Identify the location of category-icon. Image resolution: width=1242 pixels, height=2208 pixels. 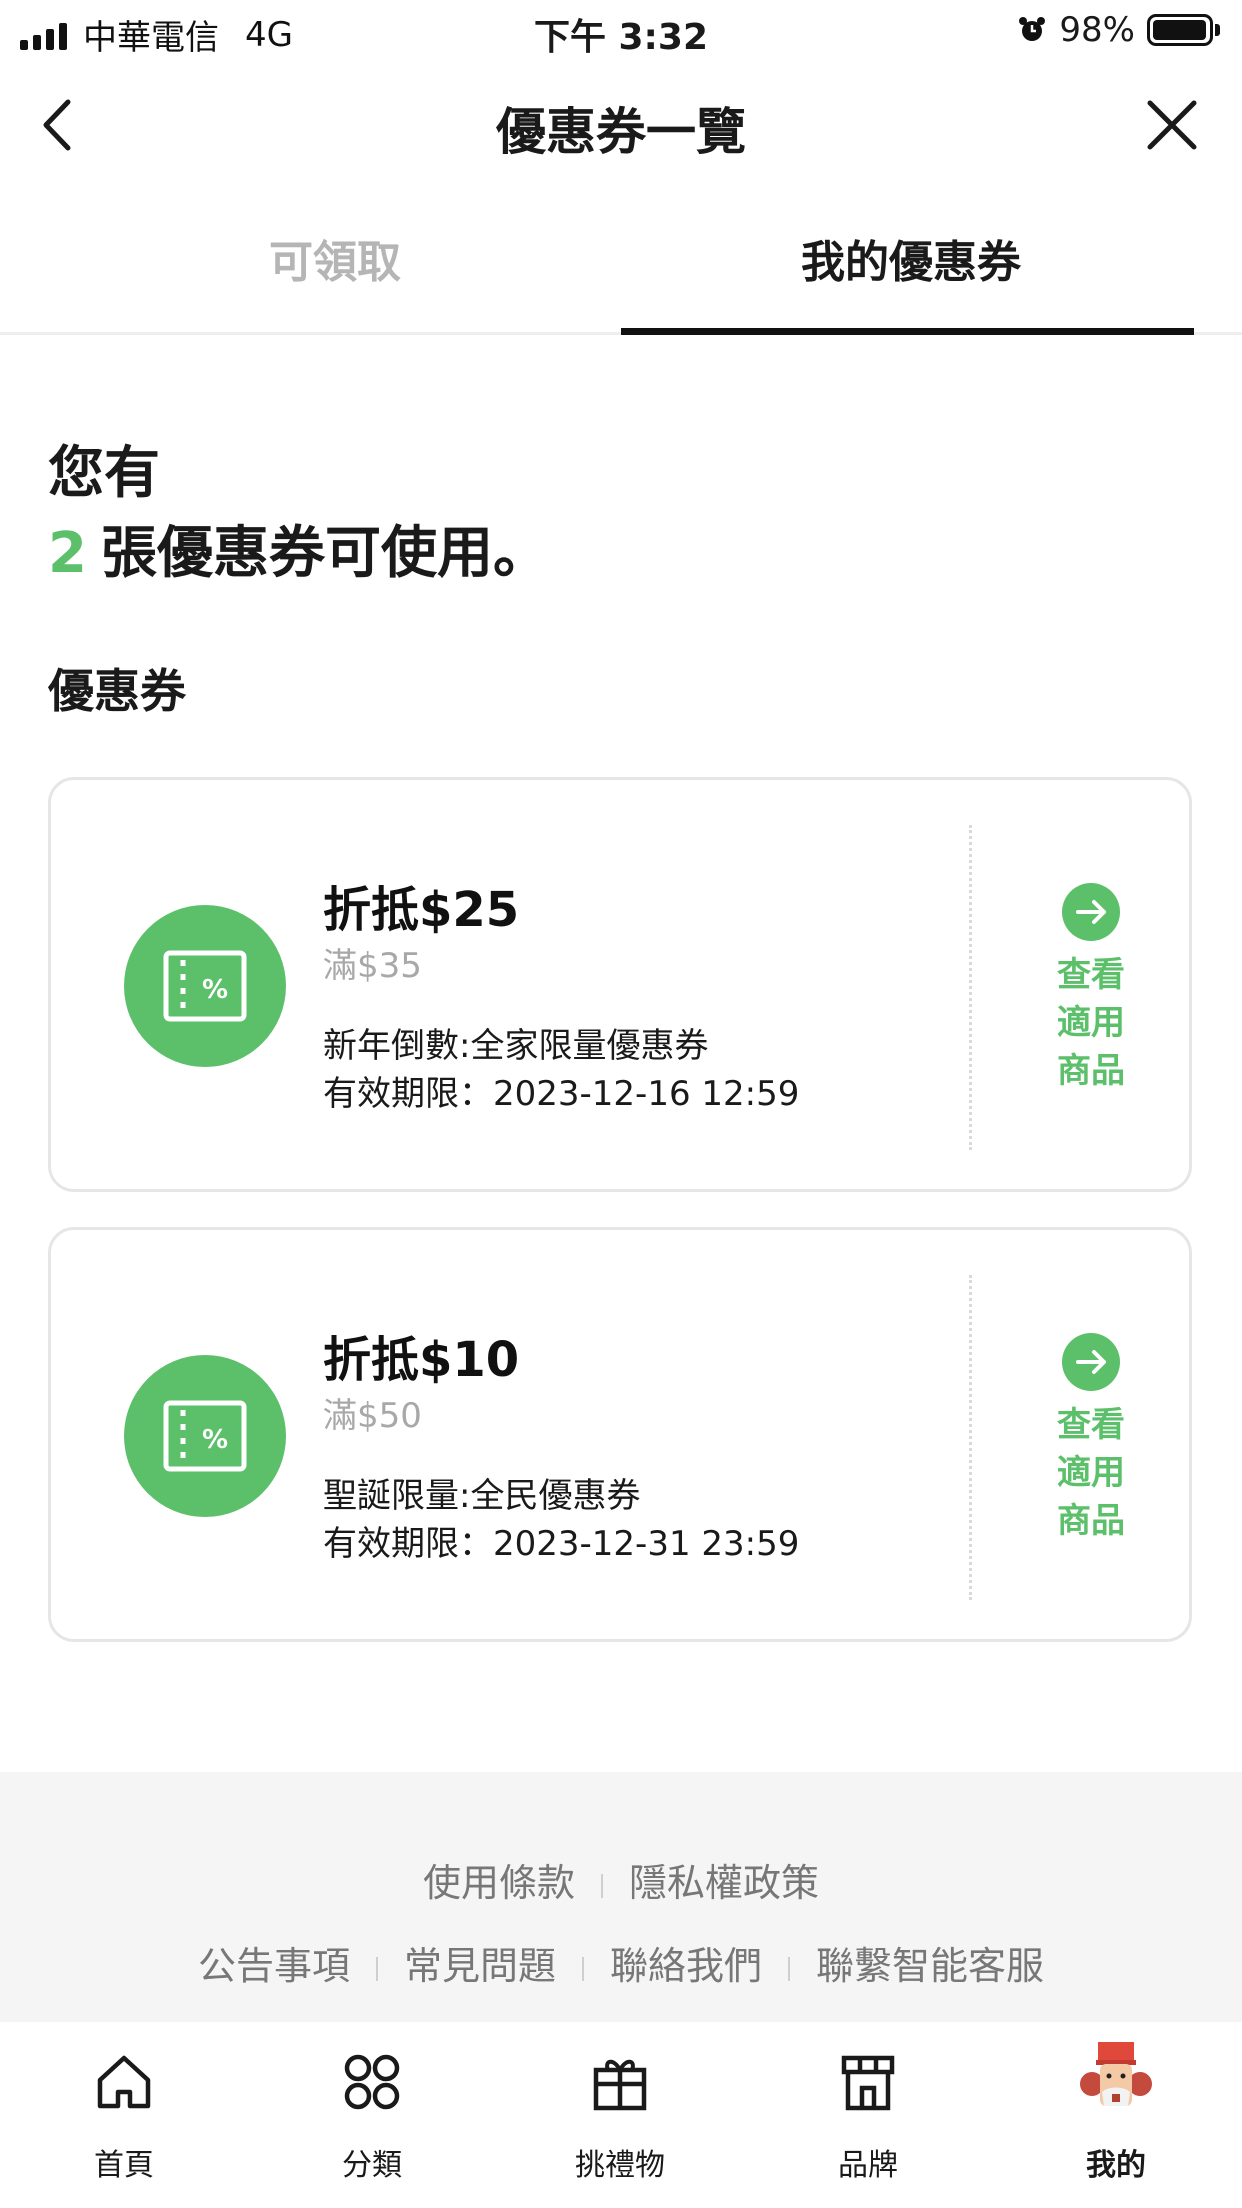
(372, 2082).